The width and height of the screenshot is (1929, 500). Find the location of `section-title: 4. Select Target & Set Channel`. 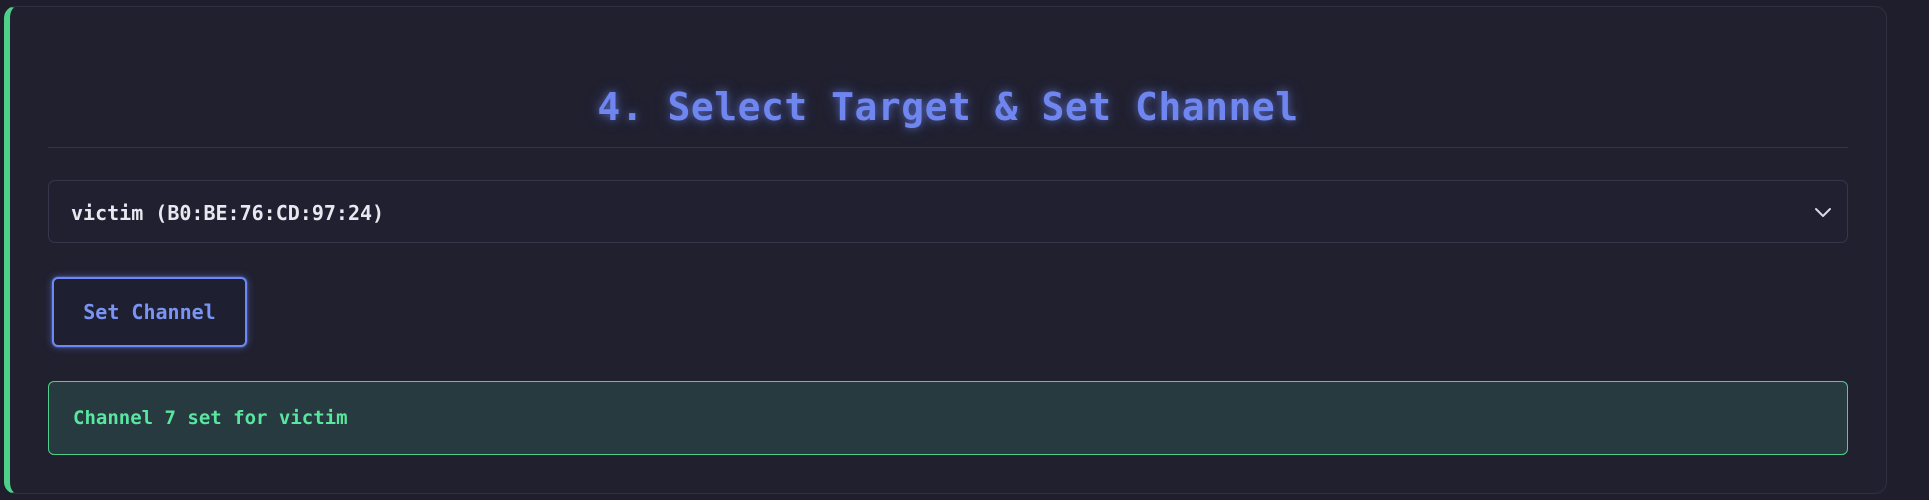

section-title: 4. Select Target & Set Channel is located at coordinates (948, 107).